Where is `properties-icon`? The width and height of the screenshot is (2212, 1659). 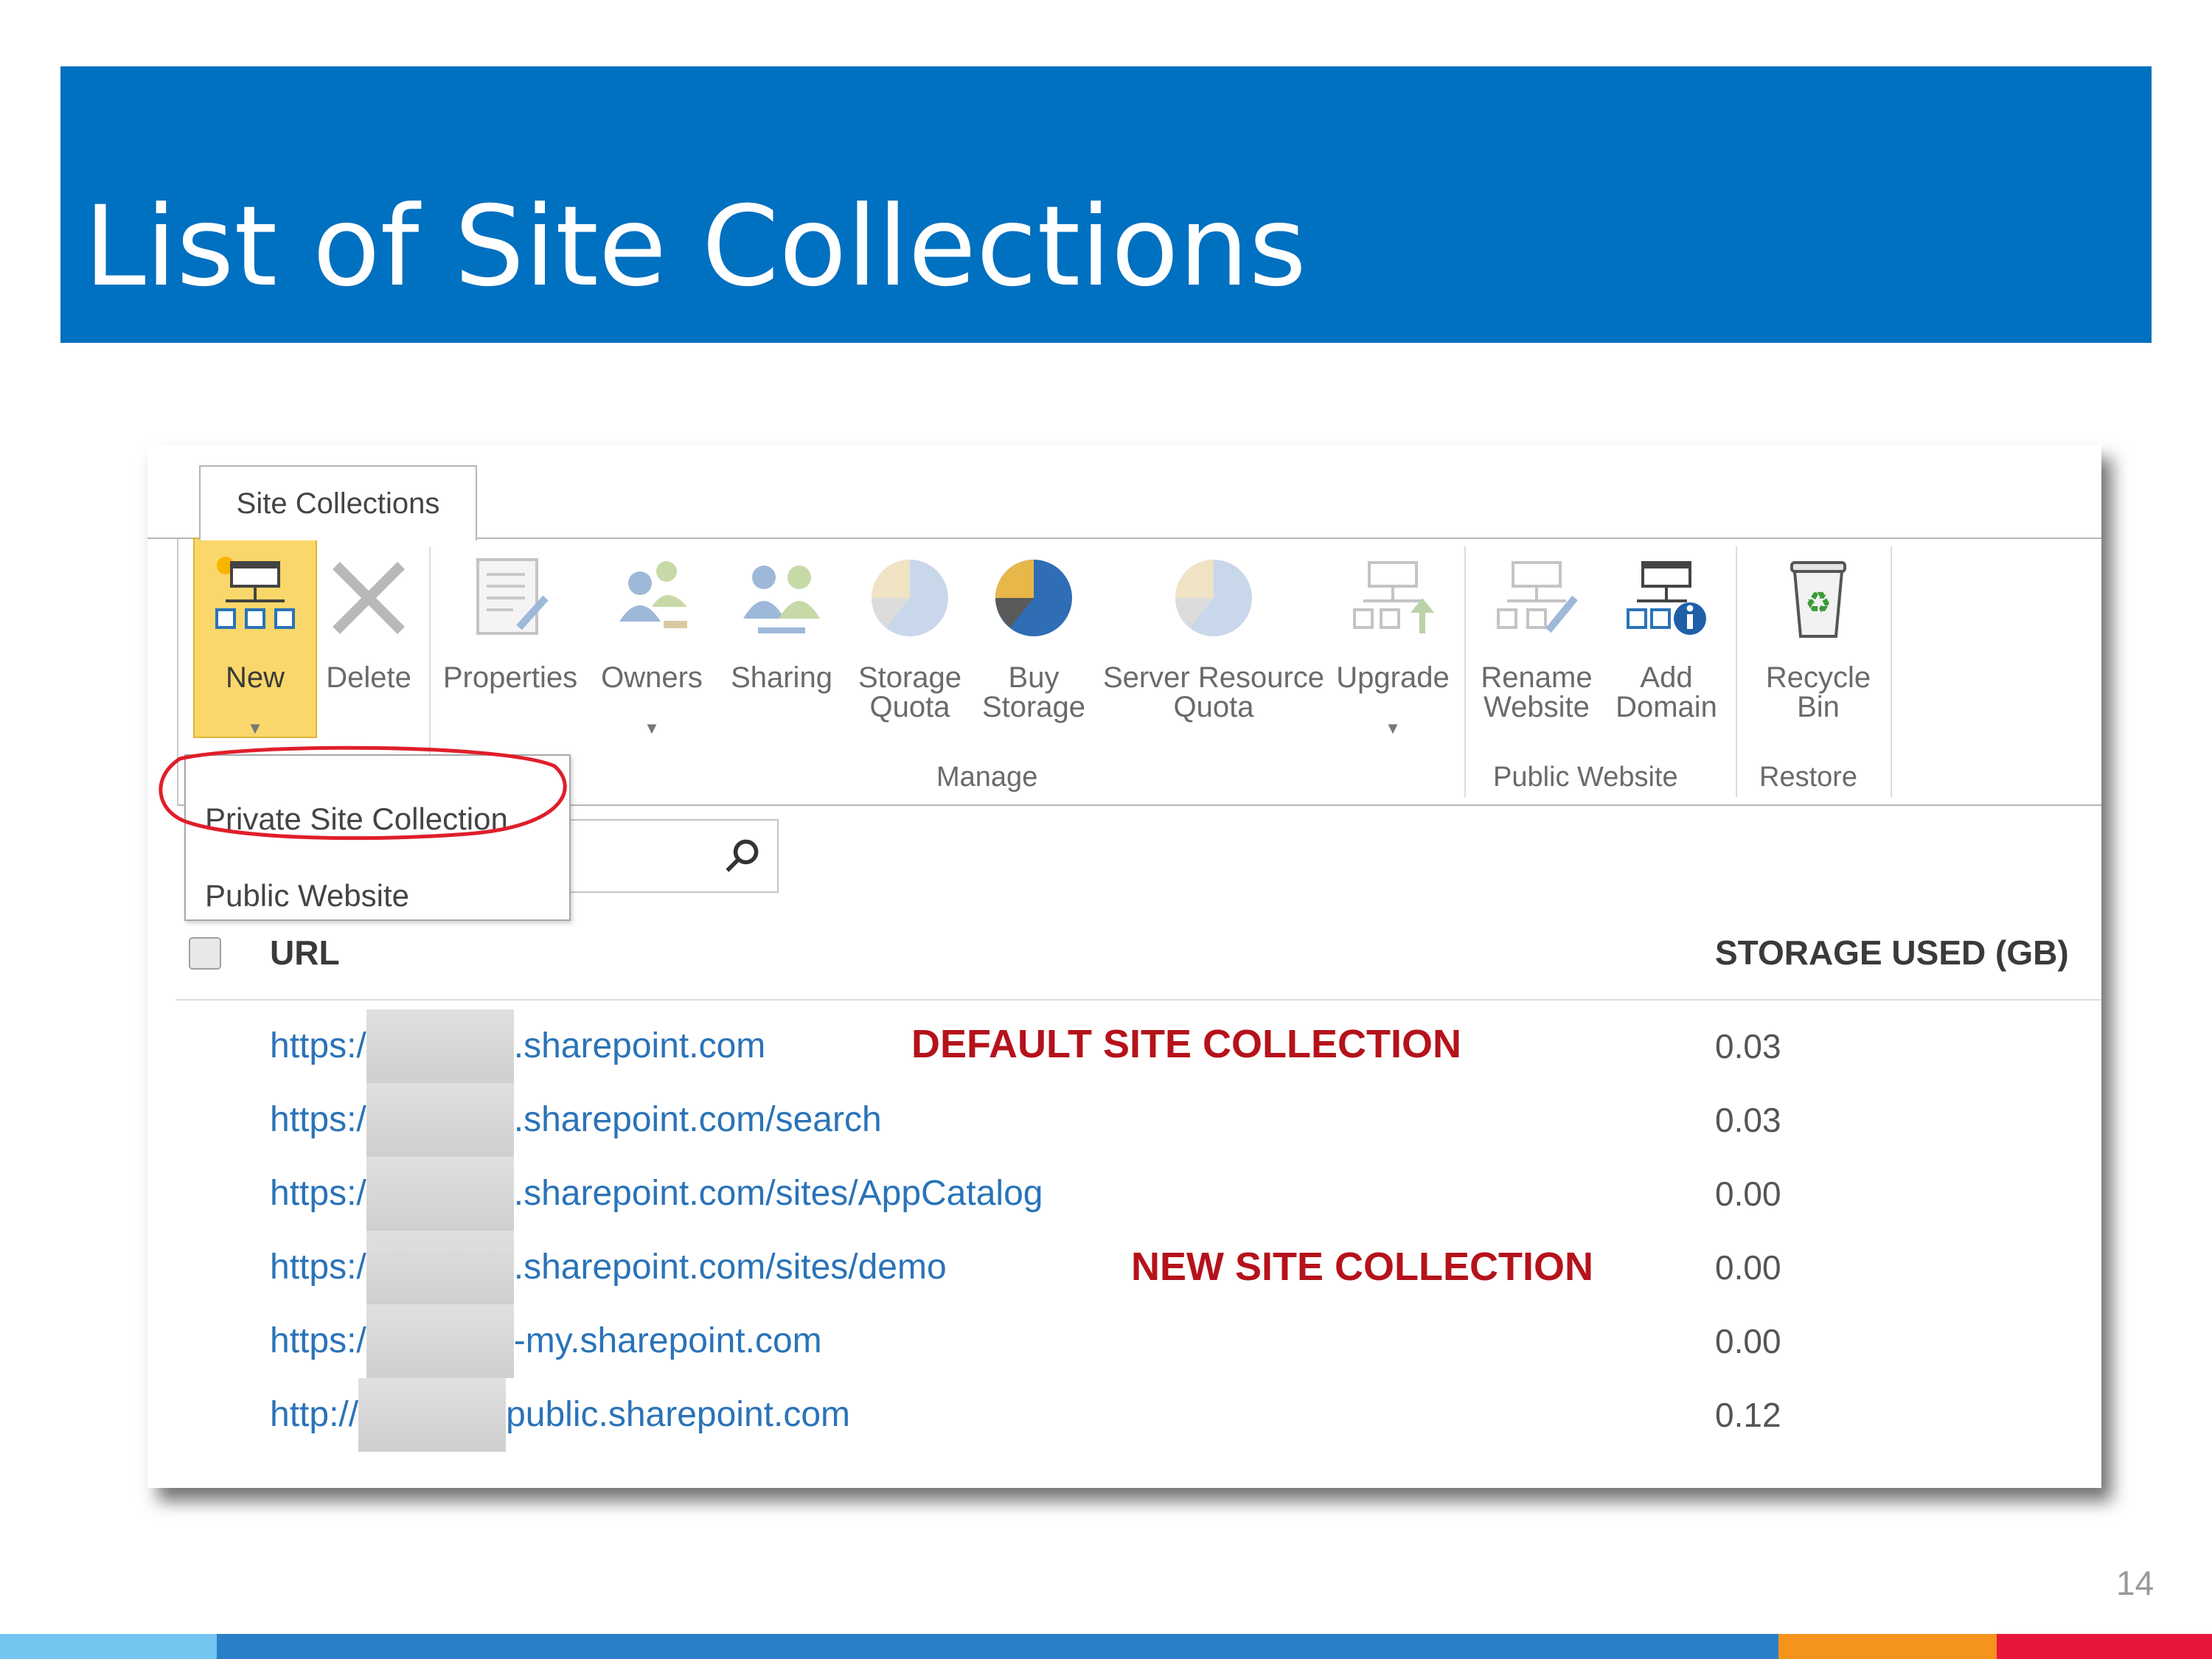
properties-icon is located at coordinates (512, 596).